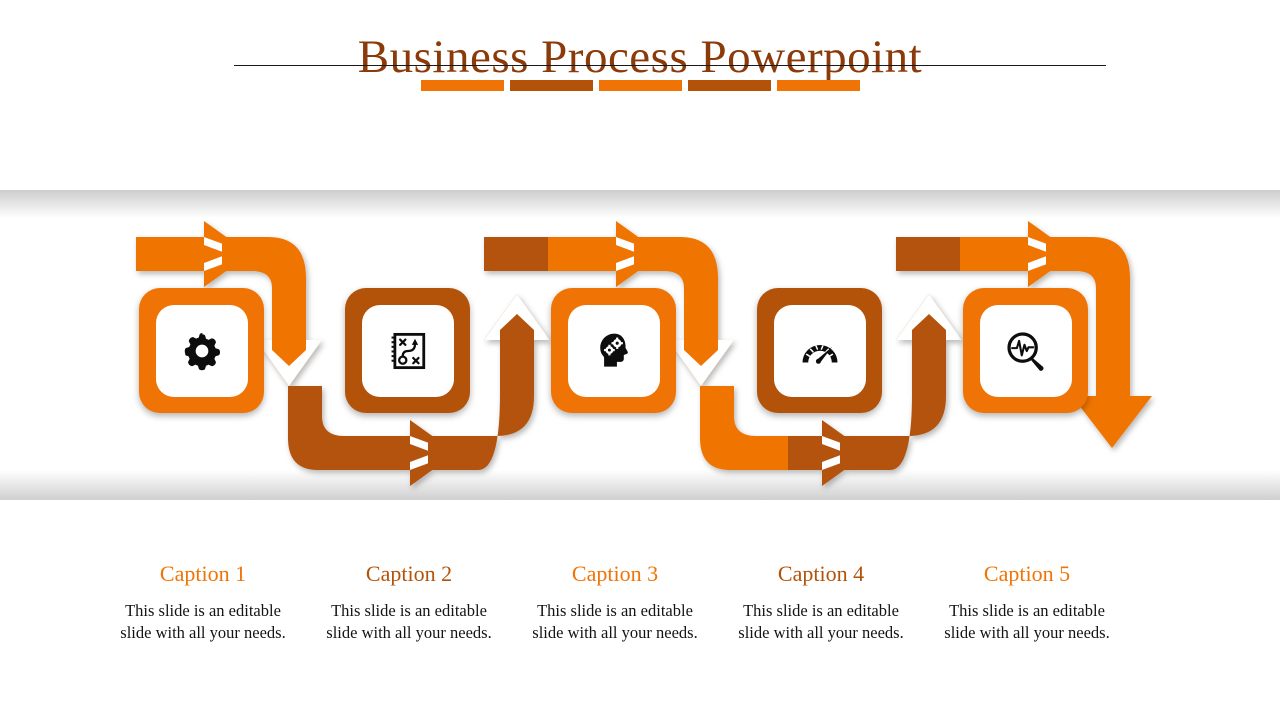 This screenshot has width=1280, height=720. I want to click on speedometer-icon, so click(819, 354).